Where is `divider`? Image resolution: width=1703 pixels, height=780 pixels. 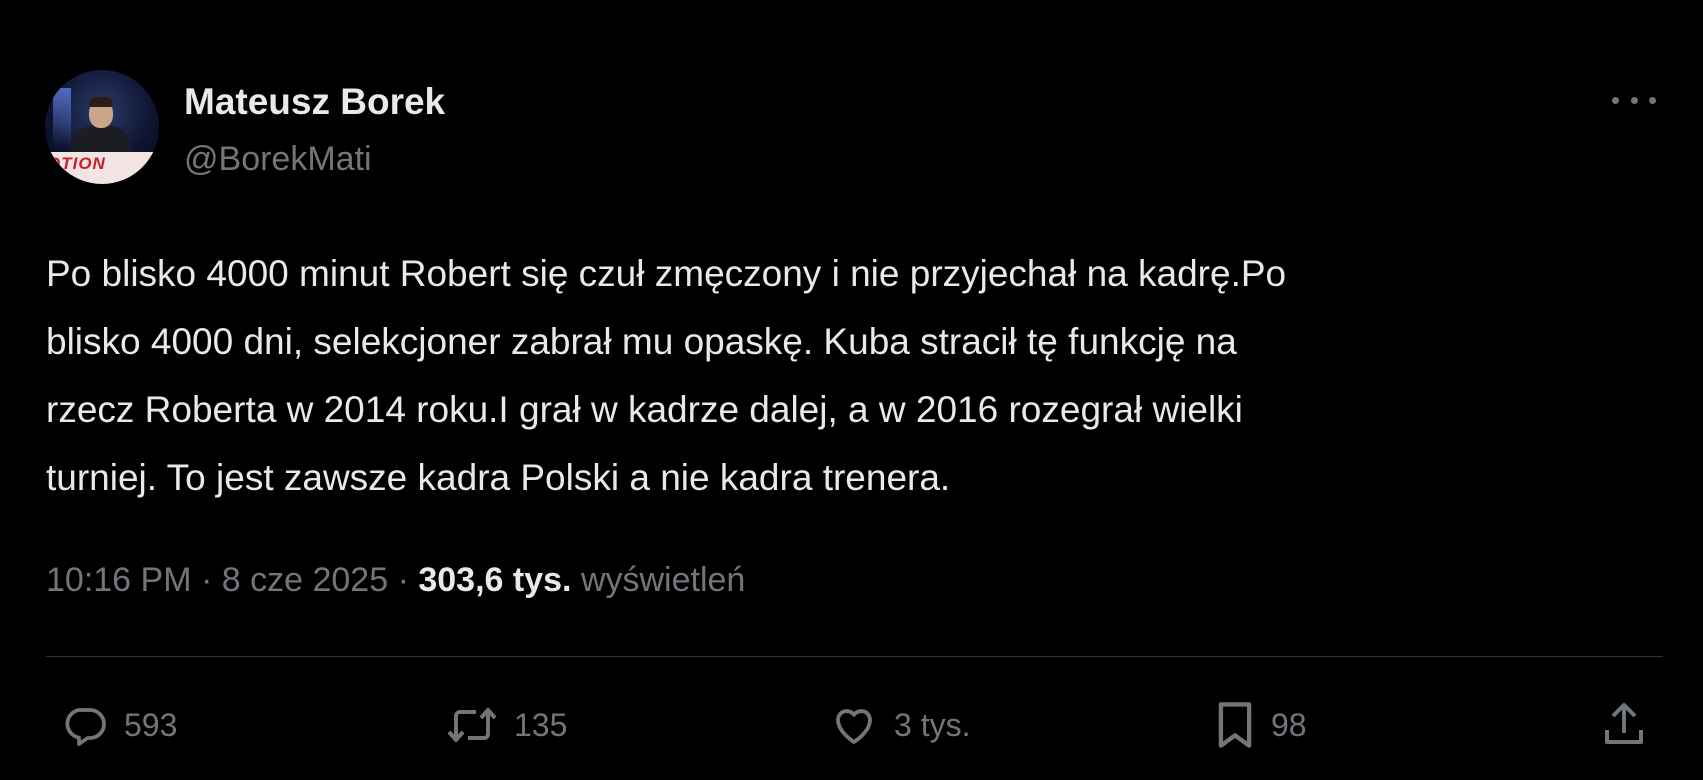 divider is located at coordinates (854, 656).